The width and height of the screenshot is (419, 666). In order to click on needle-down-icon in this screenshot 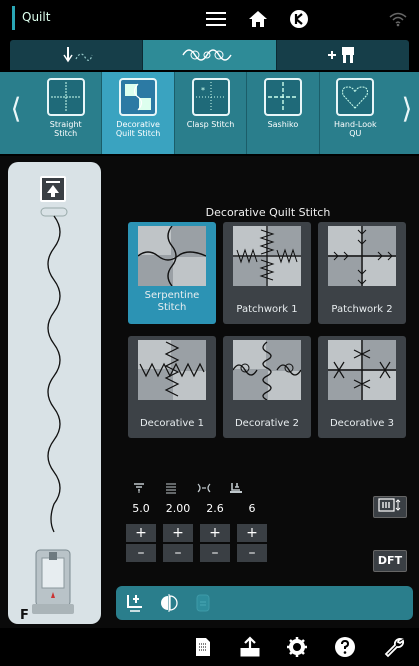, I will do `click(134, 603)`.